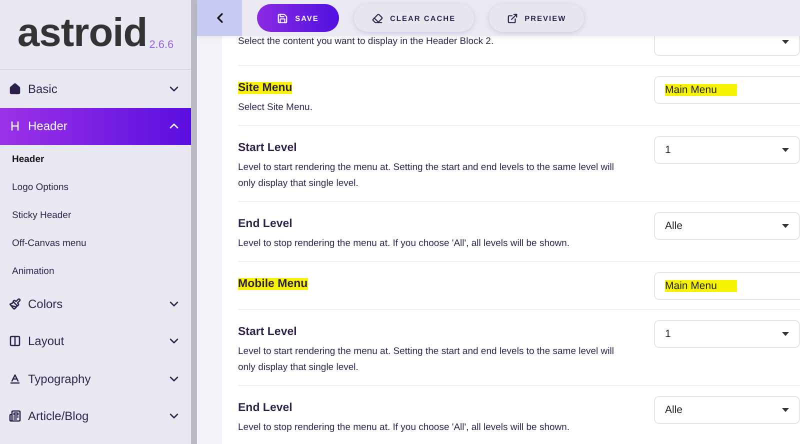 This screenshot has height=444, width=800. Describe the element at coordinates (377, 18) in the screenshot. I see `eraser-icon` at that location.